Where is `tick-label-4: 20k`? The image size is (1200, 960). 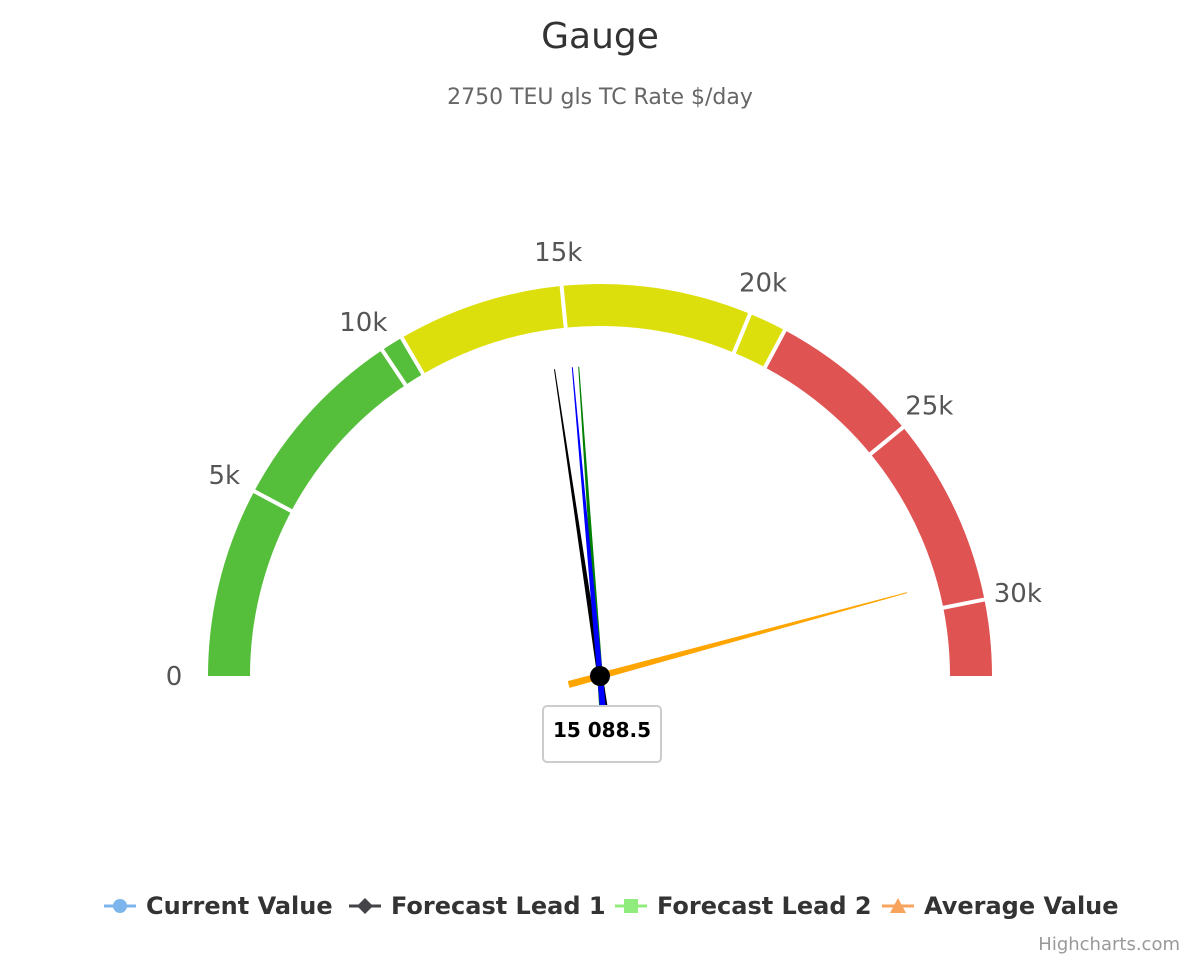 tick-label-4: 20k is located at coordinates (763, 283).